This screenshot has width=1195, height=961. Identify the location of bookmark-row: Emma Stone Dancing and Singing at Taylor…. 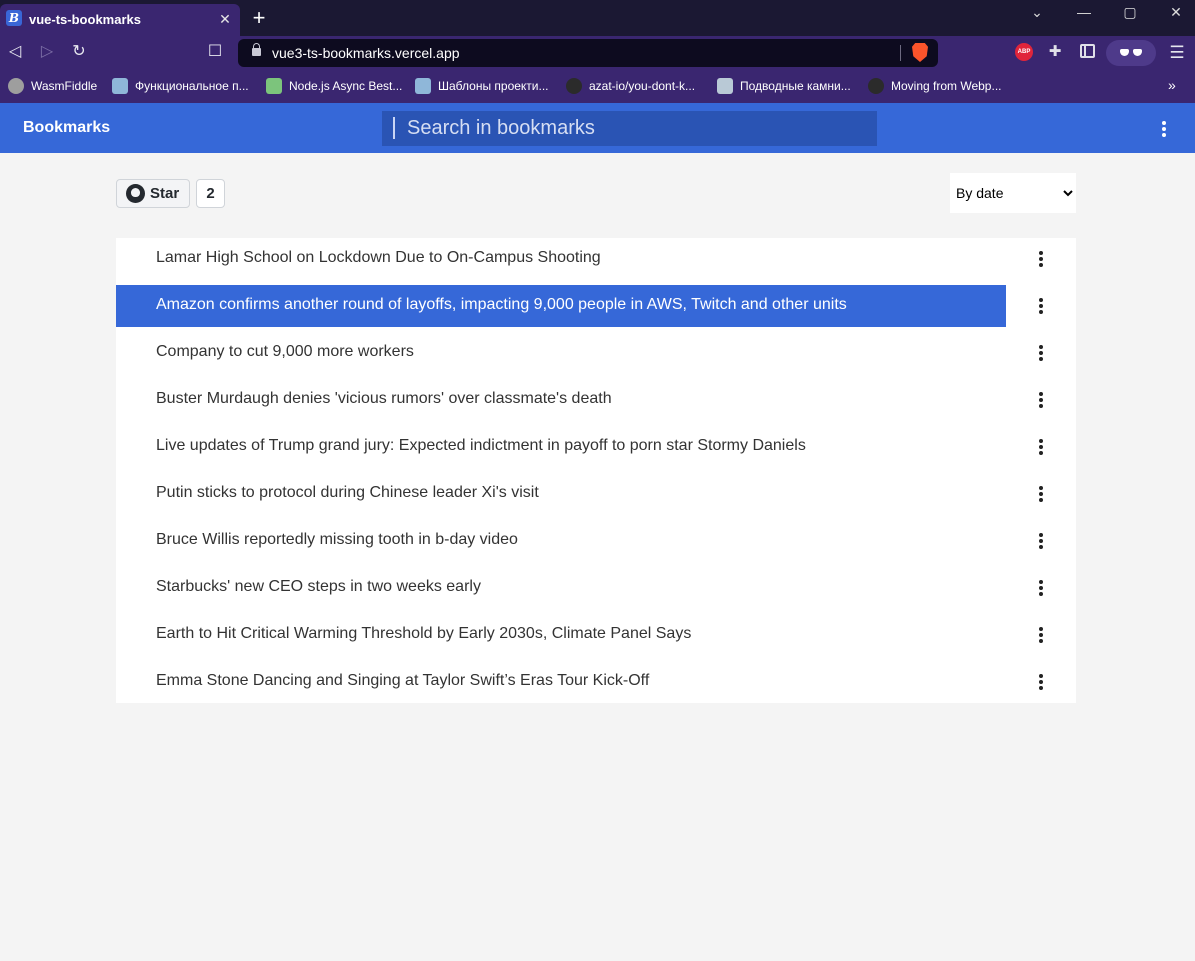
(596, 682).